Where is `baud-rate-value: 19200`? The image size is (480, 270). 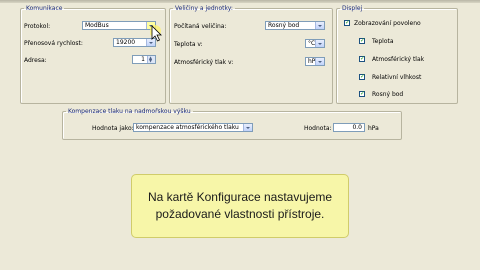
baud-rate-value: 19200 is located at coordinates (126, 42).